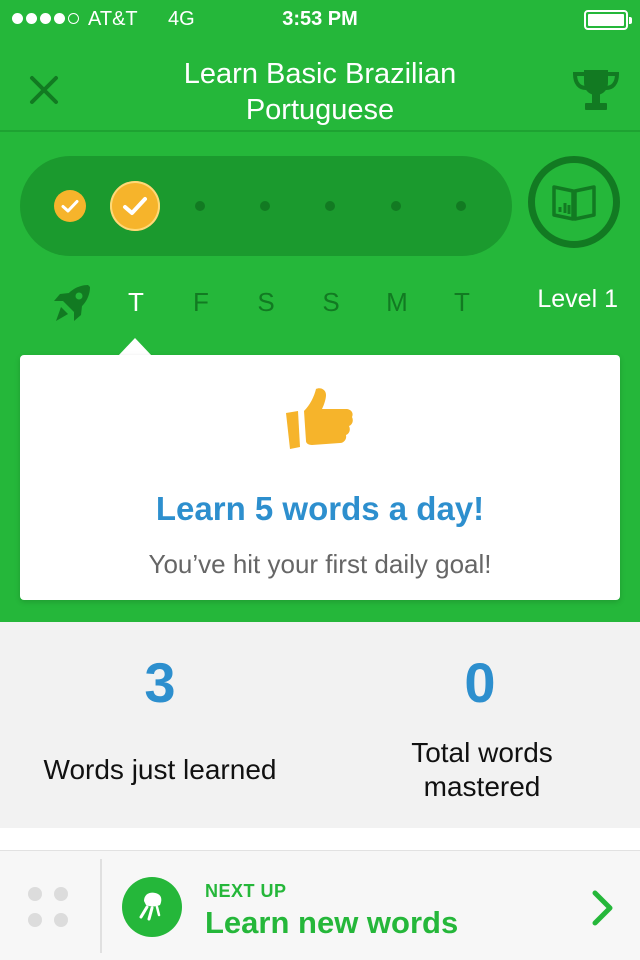  What do you see at coordinates (49, 908) in the screenshot?
I see `menu-grid-icon` at bounding box center [49, 908].